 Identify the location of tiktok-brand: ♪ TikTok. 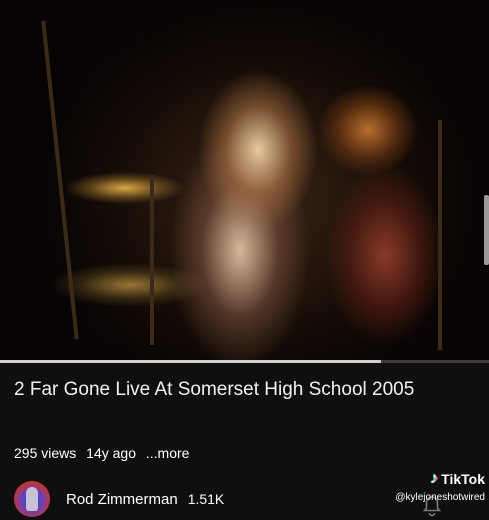
(432, 479).